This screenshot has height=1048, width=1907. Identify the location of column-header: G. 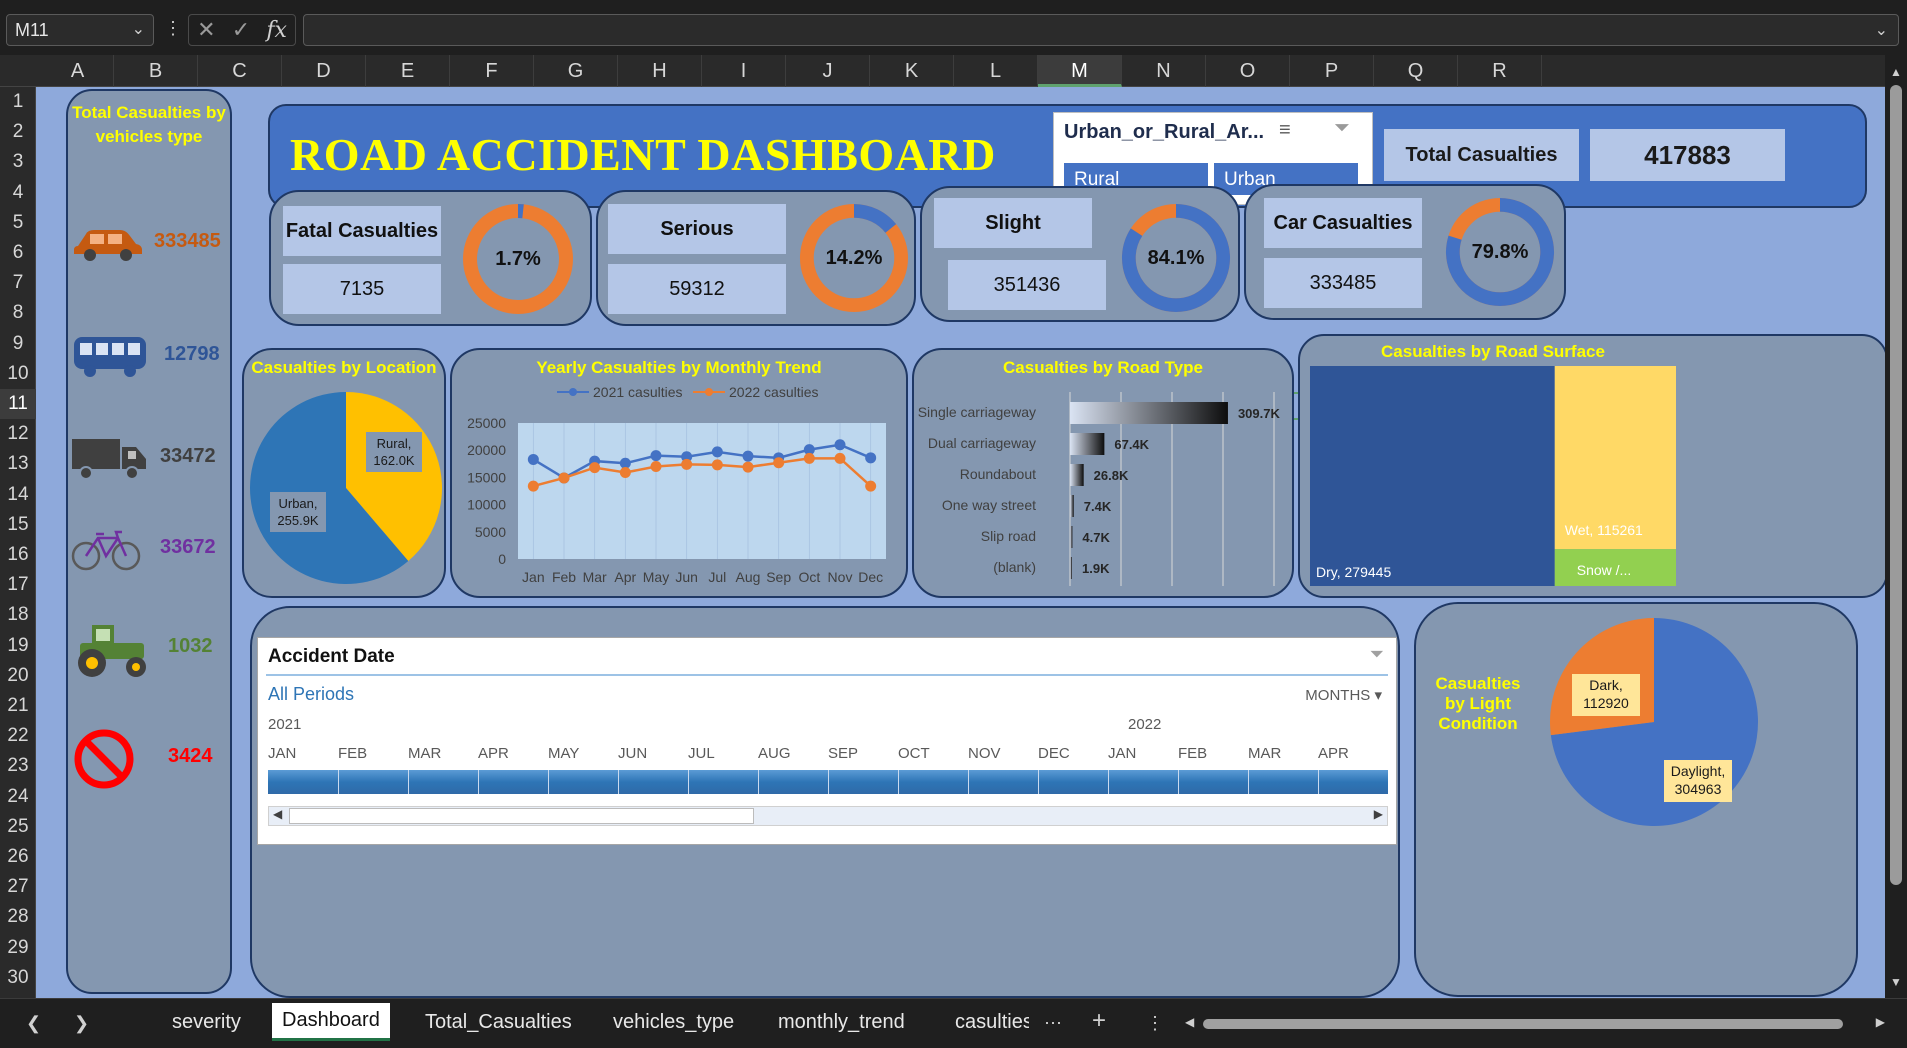
(576, 71).